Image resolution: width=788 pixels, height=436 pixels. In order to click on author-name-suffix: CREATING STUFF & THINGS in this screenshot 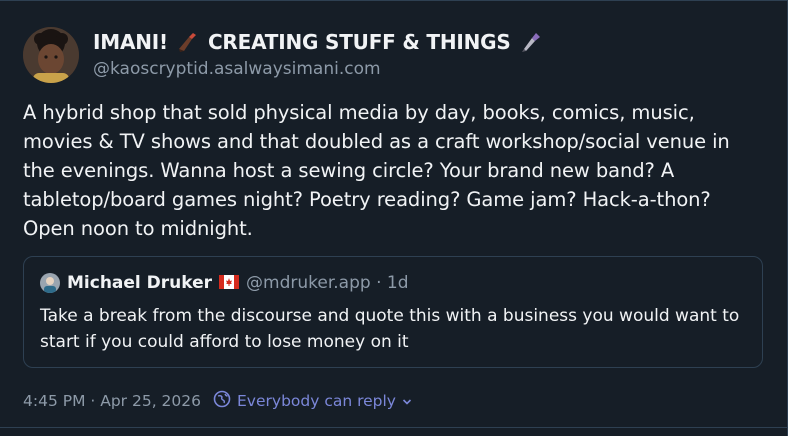, I will do `click(359, 42)`.